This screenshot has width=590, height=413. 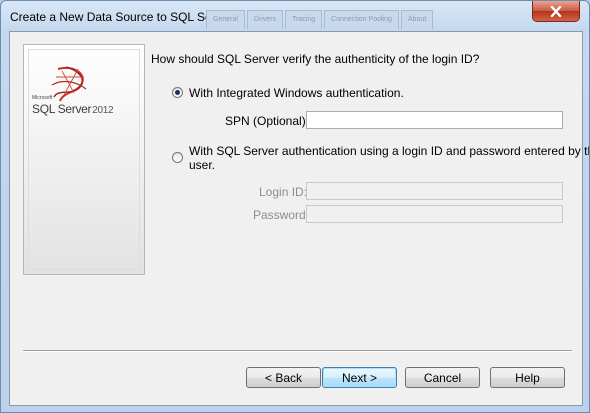 What do you see at coordinates (434, 191) in the screenshot?
I see `login-id-input` at bounding box center [434, 191].